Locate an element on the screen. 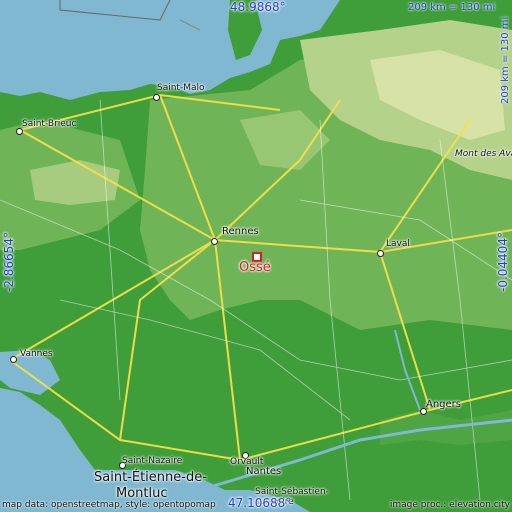 The image size is (512, 512). city-label-saint-etienne-line1: Saint-Étienne-de- is located at coordinates (150, 477).